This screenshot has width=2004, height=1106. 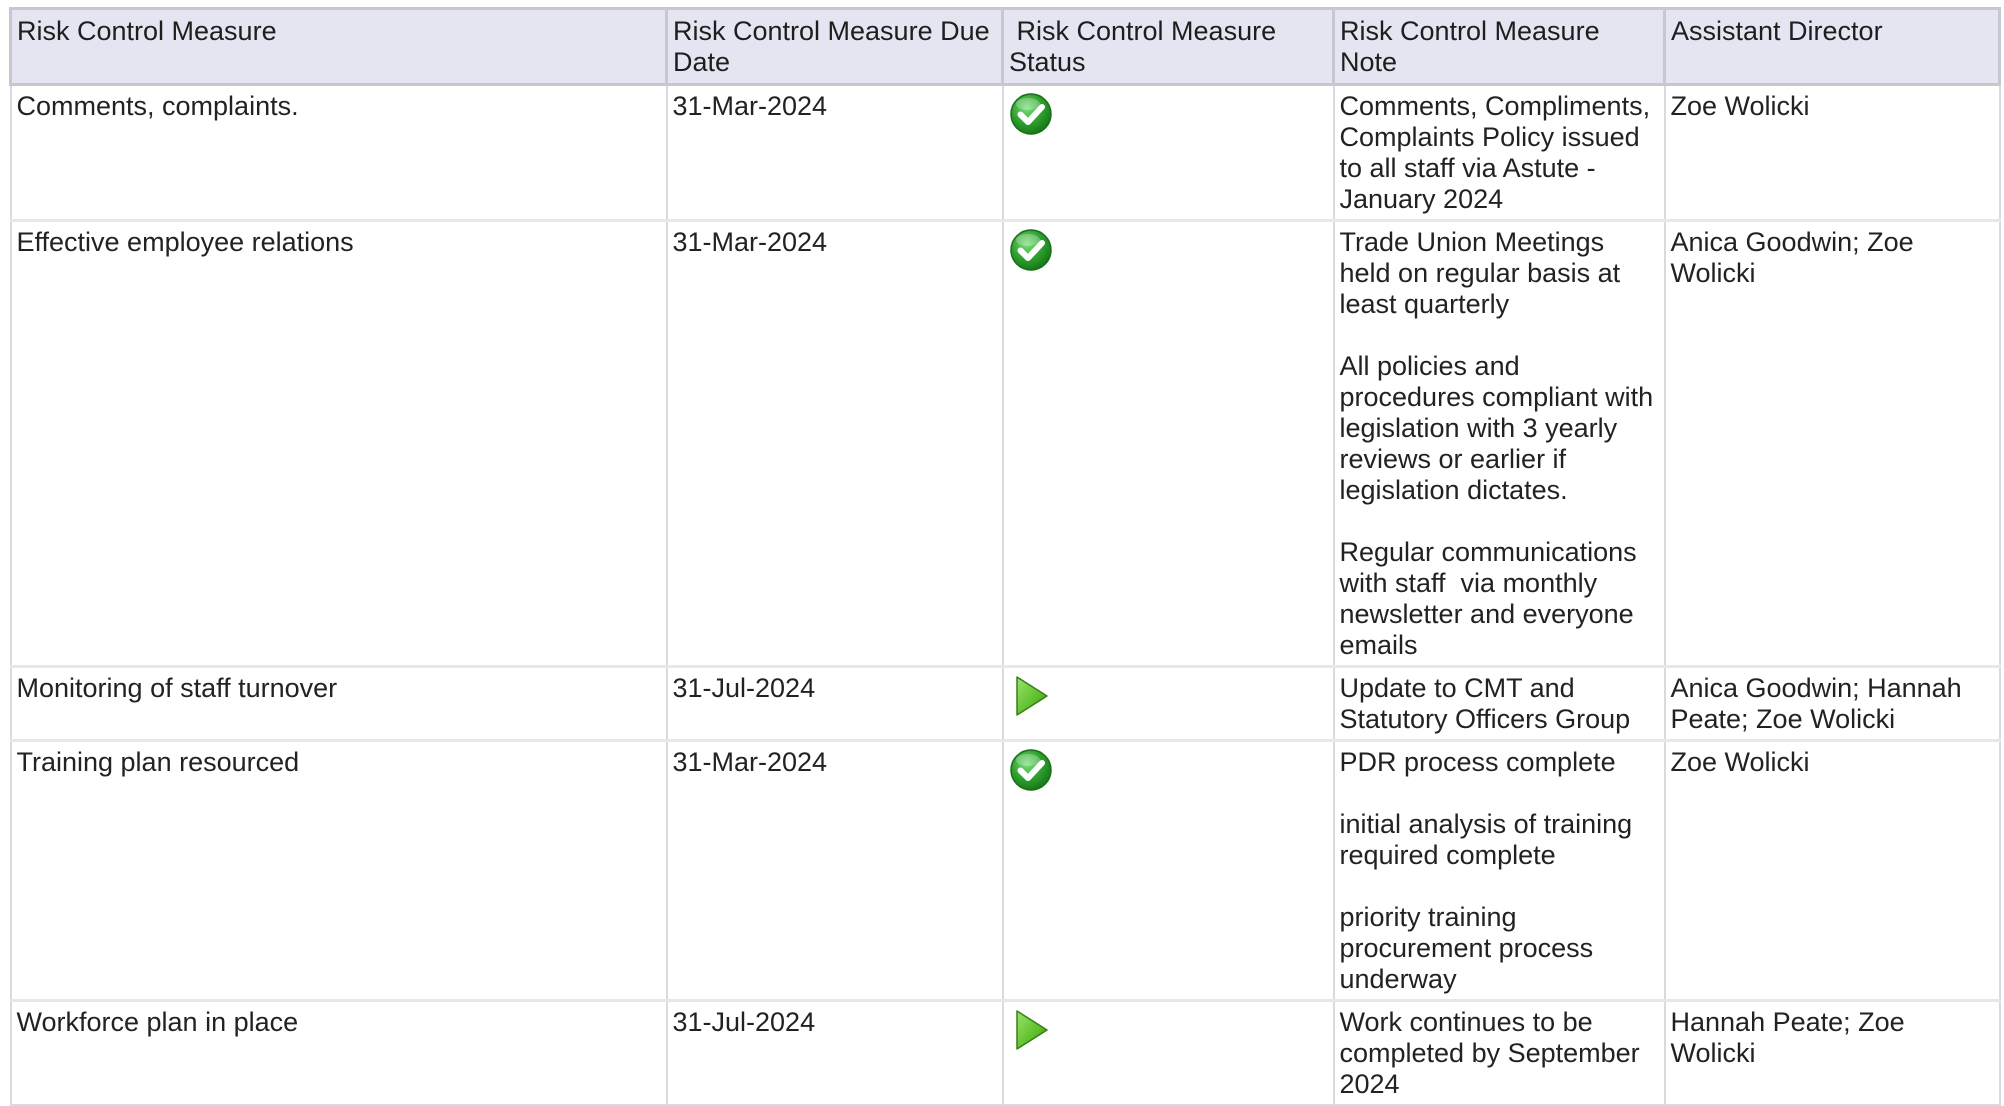 What do you see at coordinates (834, 46) in the screenshot?
I see `column-header-due-date: Risk Control Measure Due Date` at bounding box center [834, 46].